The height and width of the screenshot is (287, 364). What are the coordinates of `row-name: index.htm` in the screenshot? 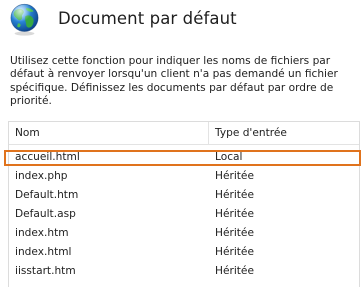 It's located at (42, 233).